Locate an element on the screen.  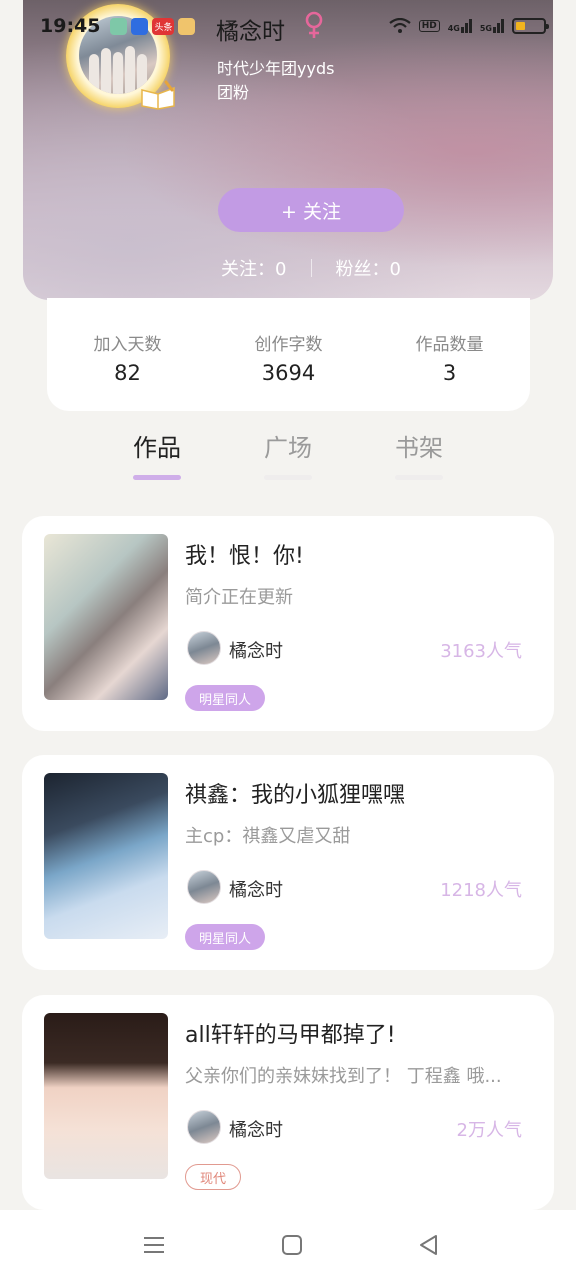
works-count: 作品数量 3 is located at coordinates (450, 370).